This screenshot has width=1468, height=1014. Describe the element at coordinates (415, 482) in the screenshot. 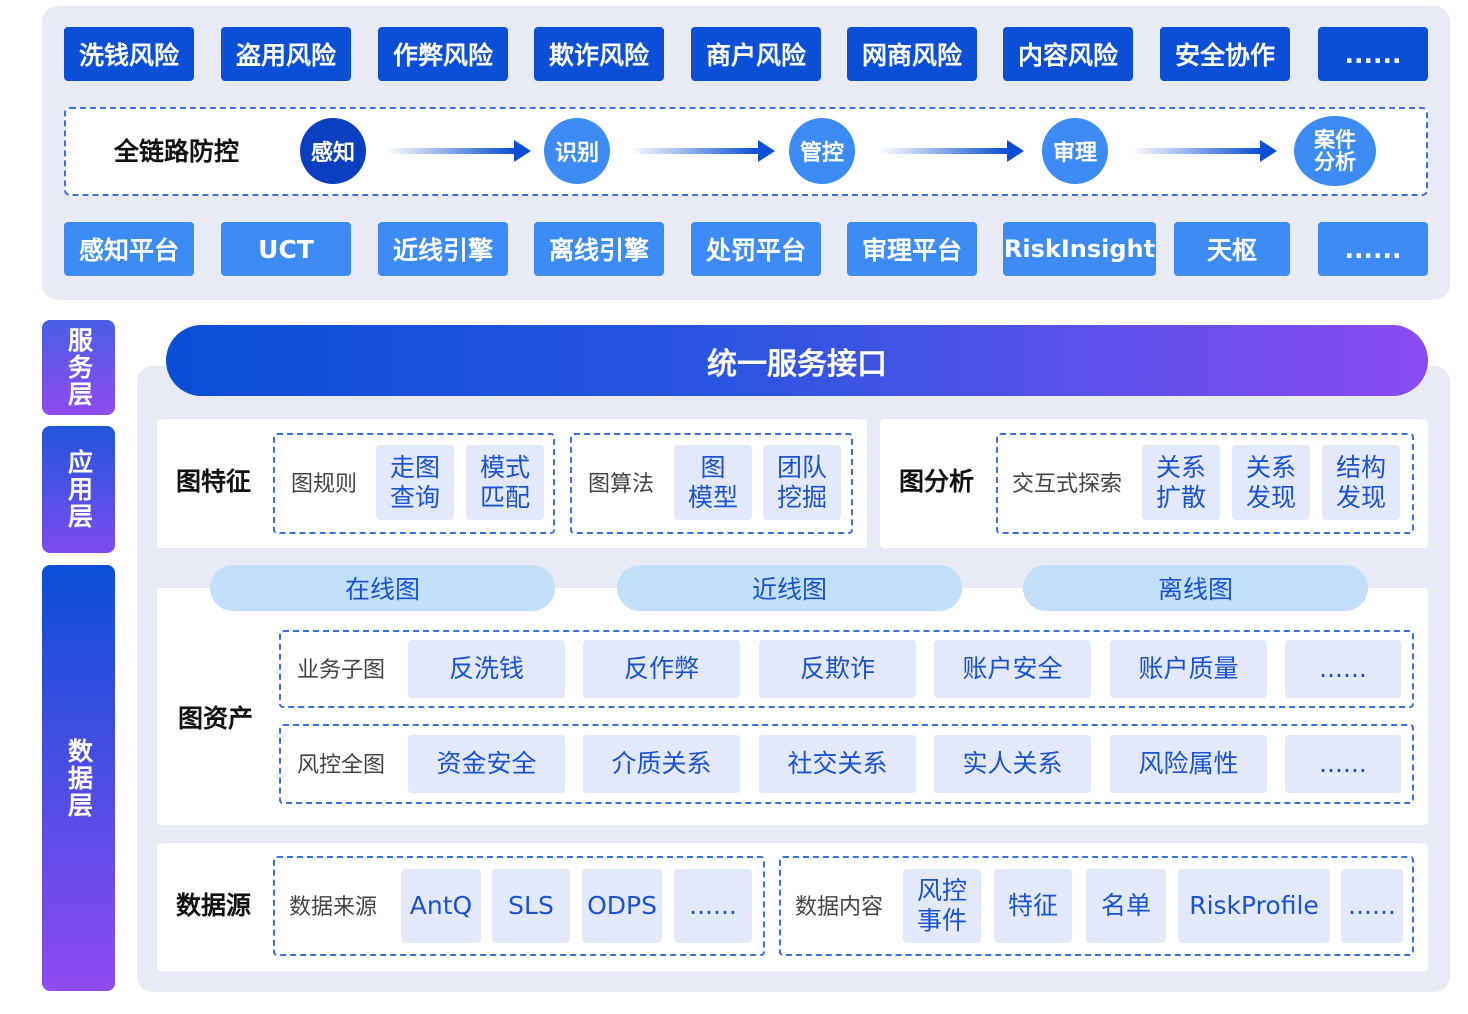

I see `rule-item: 走图 查询` at that location.